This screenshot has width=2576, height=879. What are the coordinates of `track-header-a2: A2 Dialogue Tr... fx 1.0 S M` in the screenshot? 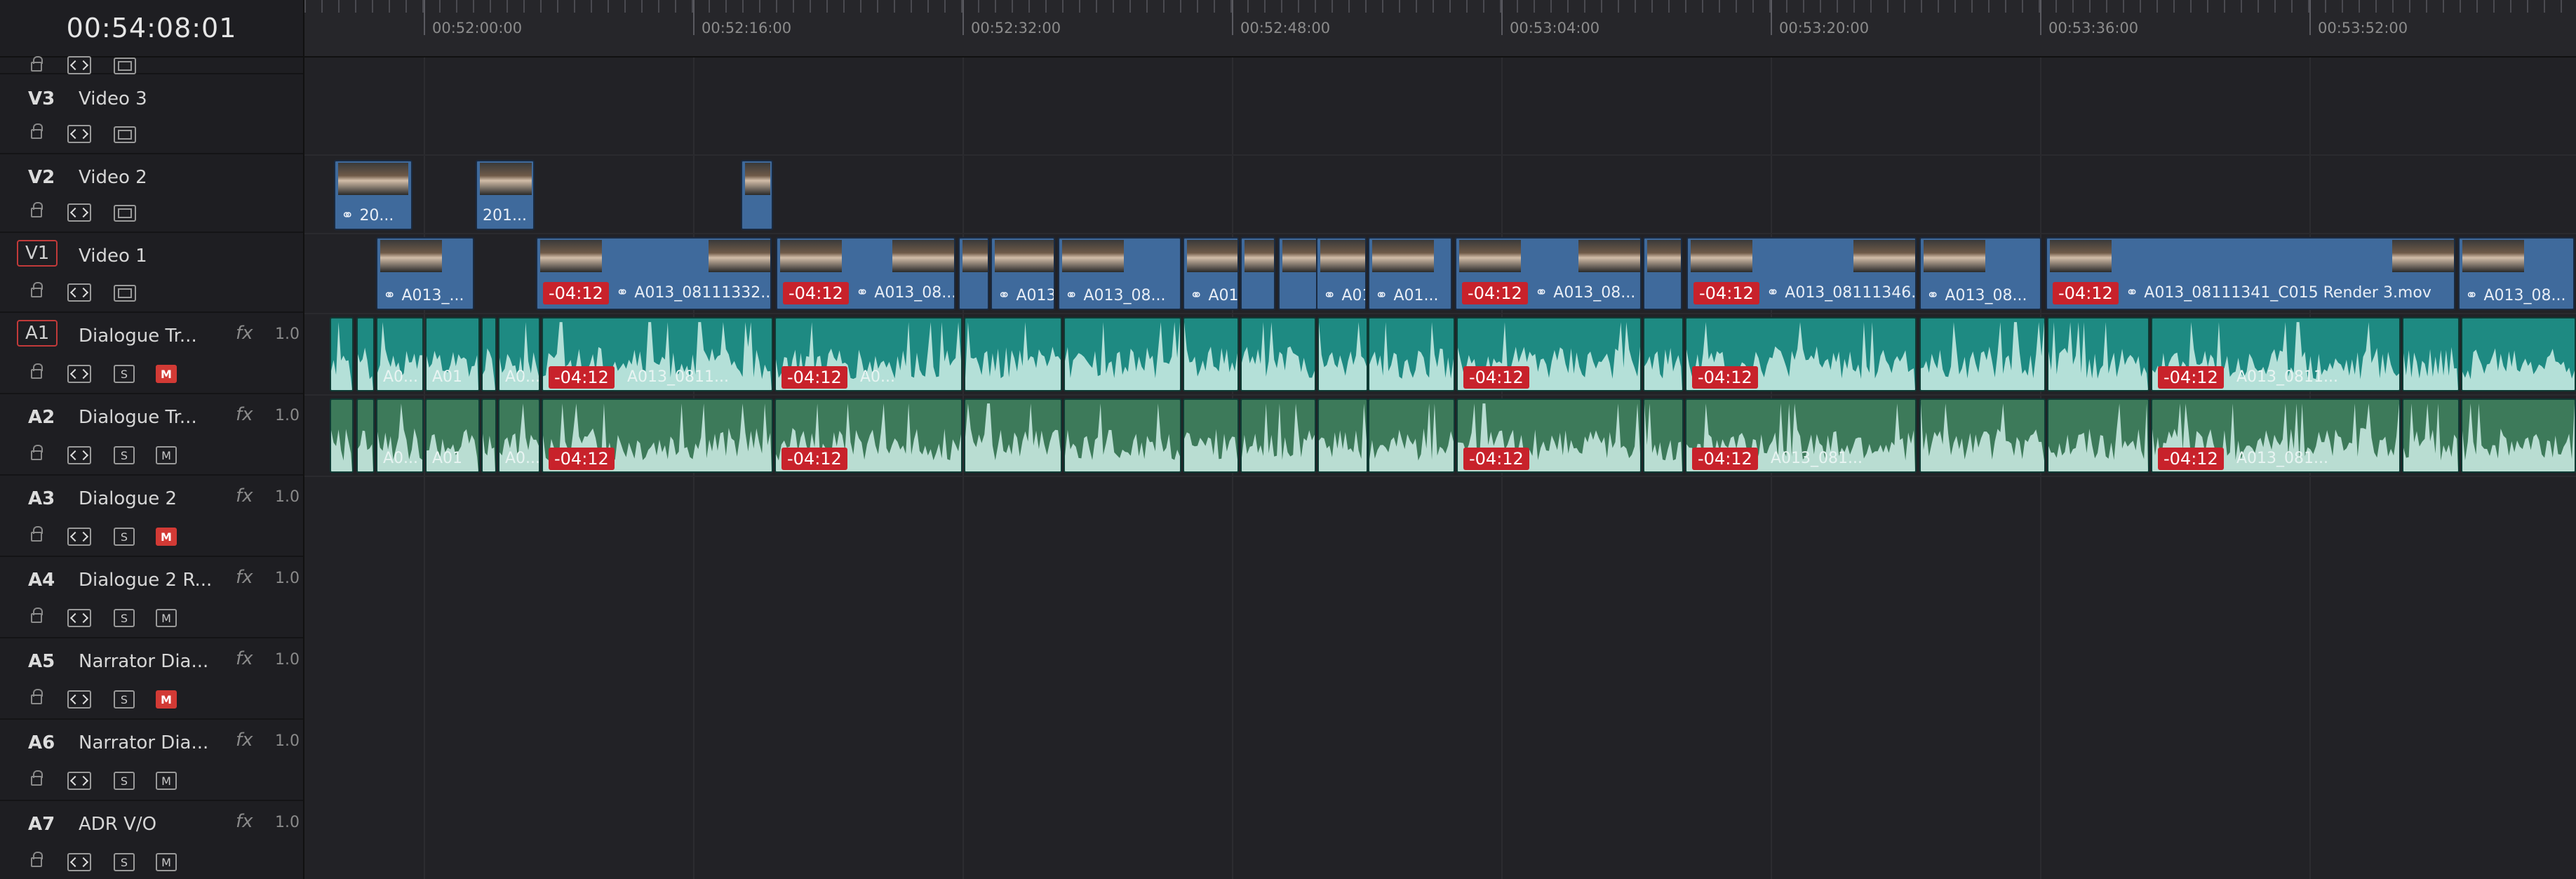 It's located at (151, 435).